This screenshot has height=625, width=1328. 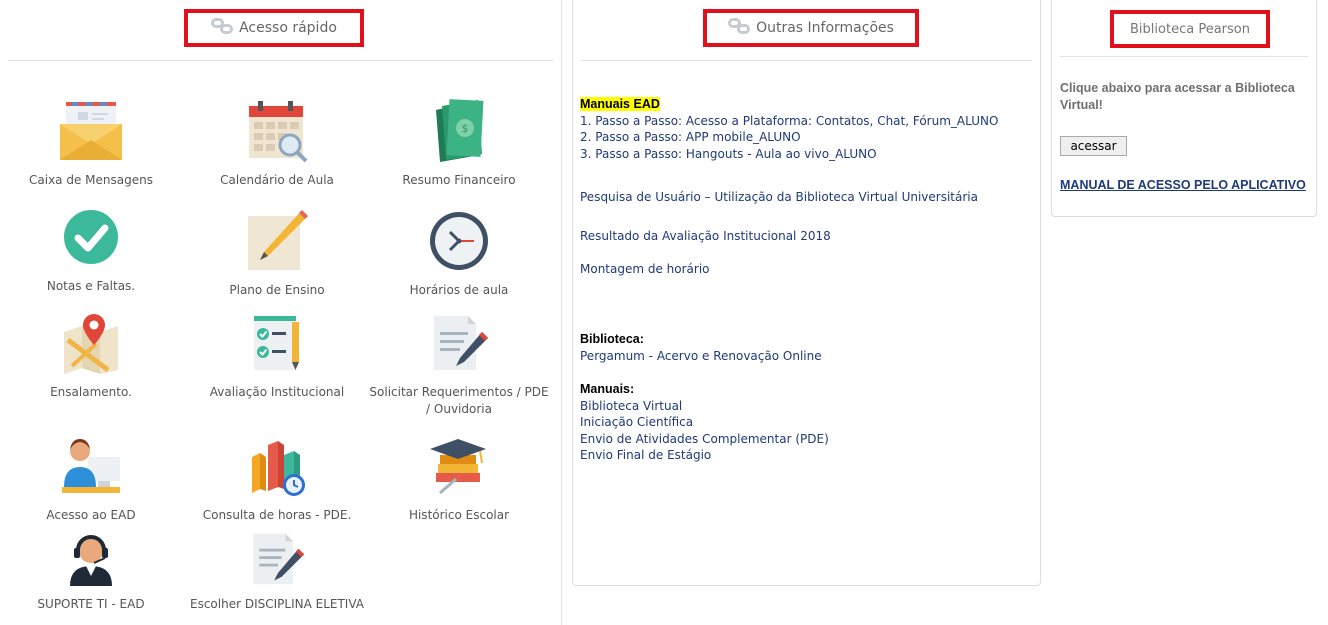 I want to click on checklist-icon, so click(x=277, y=343).